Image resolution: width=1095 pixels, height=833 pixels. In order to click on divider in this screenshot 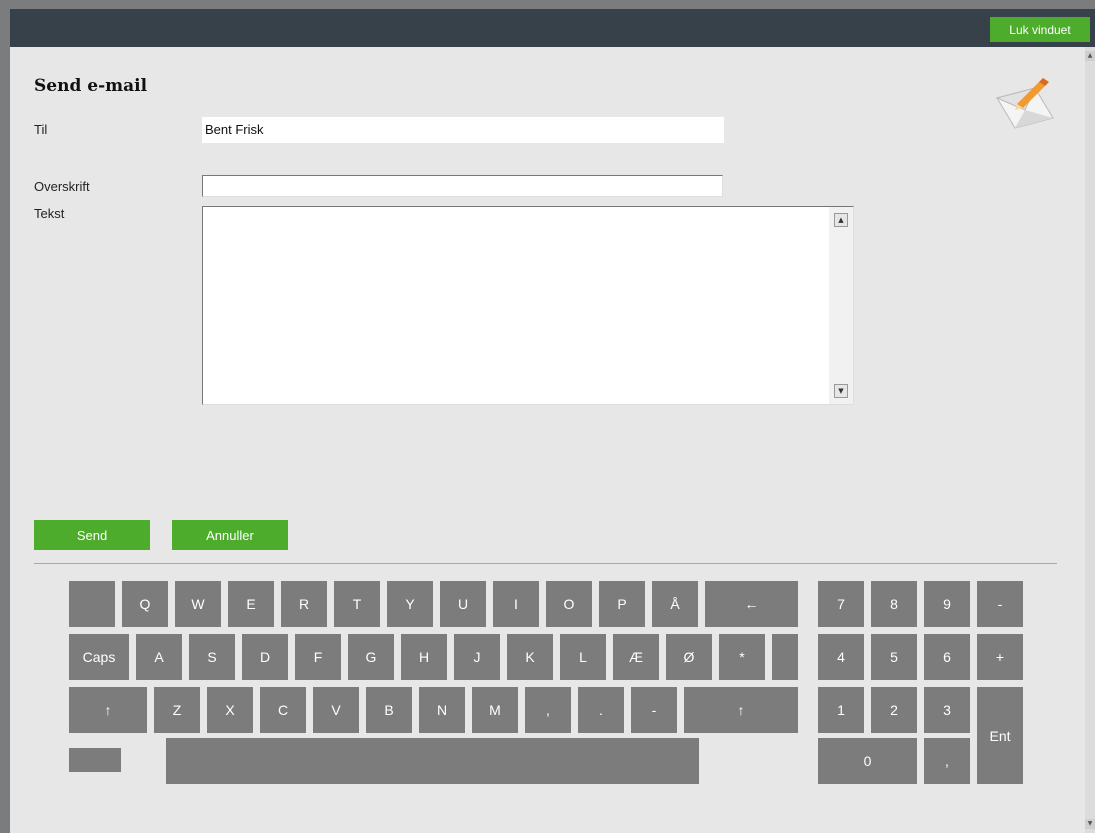, I will do `click(545, 563)`.